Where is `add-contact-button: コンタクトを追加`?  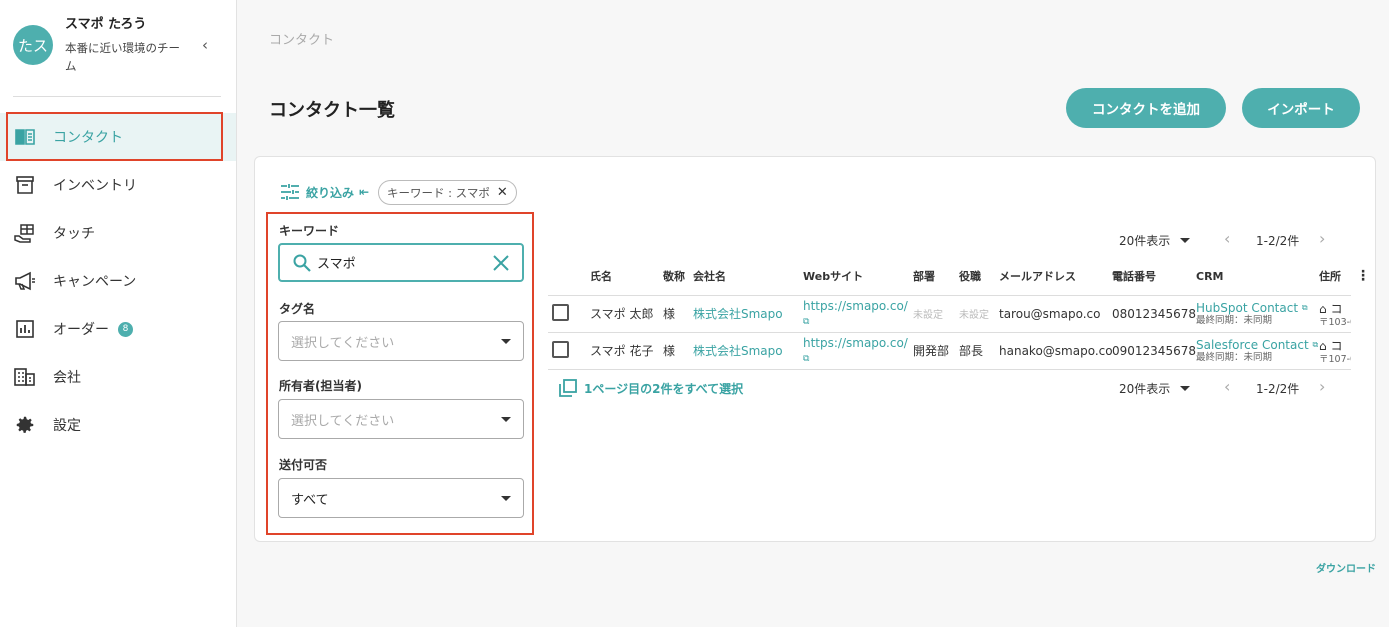
add-contact-button: コンタクトを追加 is located at coordinates (1146, 108).